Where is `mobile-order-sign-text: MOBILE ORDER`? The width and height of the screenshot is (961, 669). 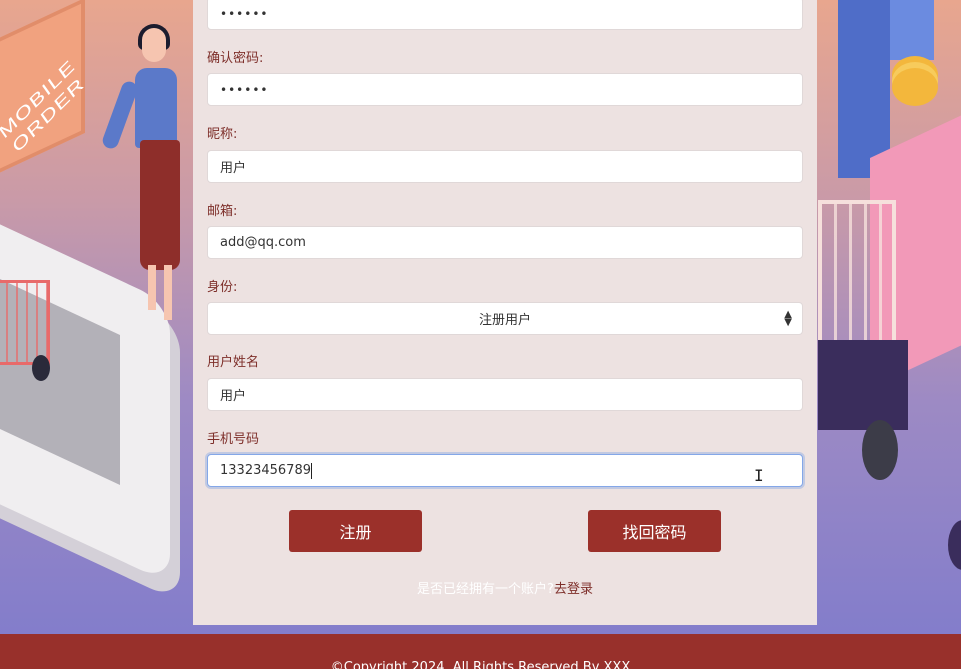 mobile-order-sign-text: MOBILE ORDER is located at coordinates (44, 106).